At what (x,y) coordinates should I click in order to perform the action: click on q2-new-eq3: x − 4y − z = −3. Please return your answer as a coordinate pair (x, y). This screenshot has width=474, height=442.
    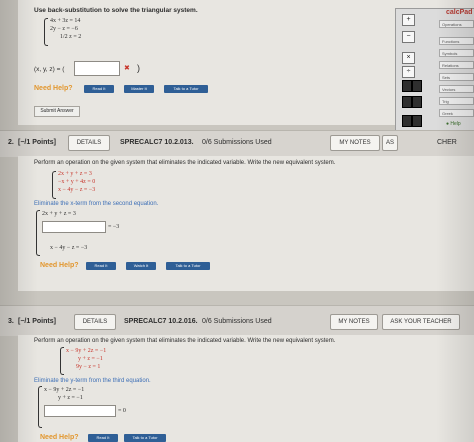
    Looking at the image, I should click on (69, 248).